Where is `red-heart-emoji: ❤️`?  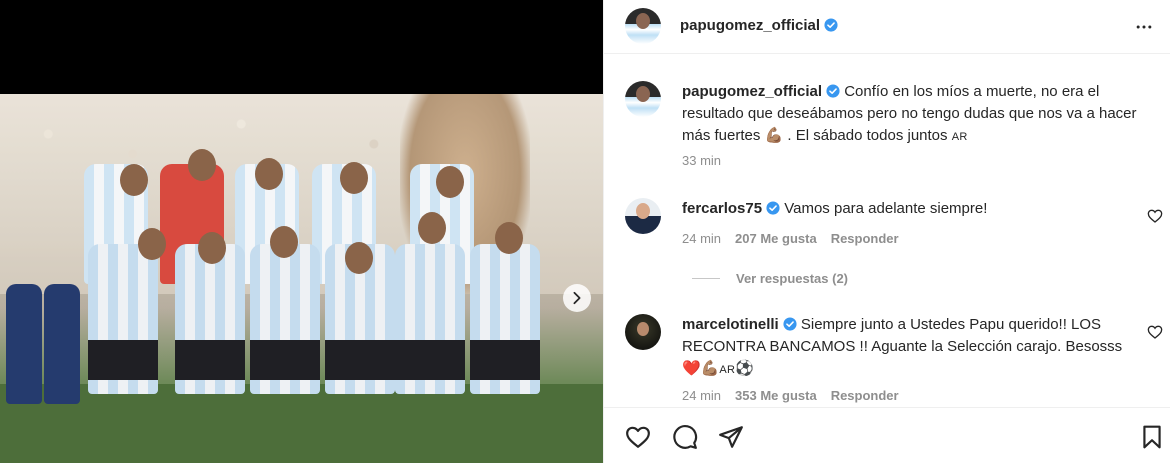 red-heart-emoji: ❤️ is located at coordinates (691, 368).